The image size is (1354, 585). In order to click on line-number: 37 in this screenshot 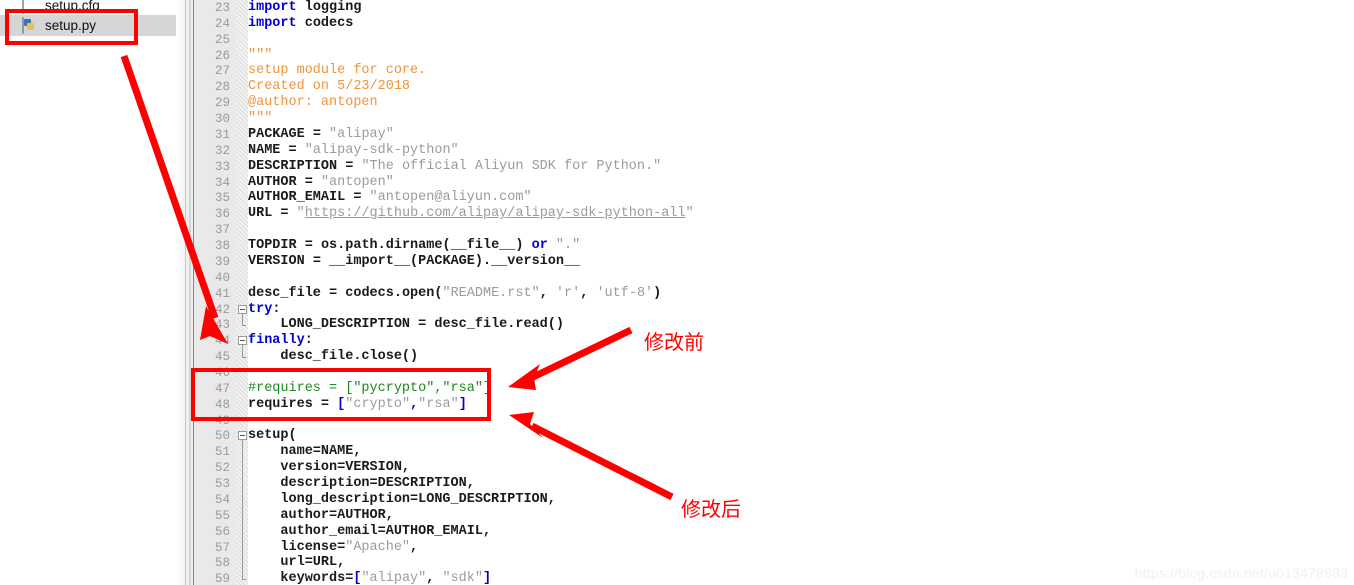, I will do `click(222, 230)`.